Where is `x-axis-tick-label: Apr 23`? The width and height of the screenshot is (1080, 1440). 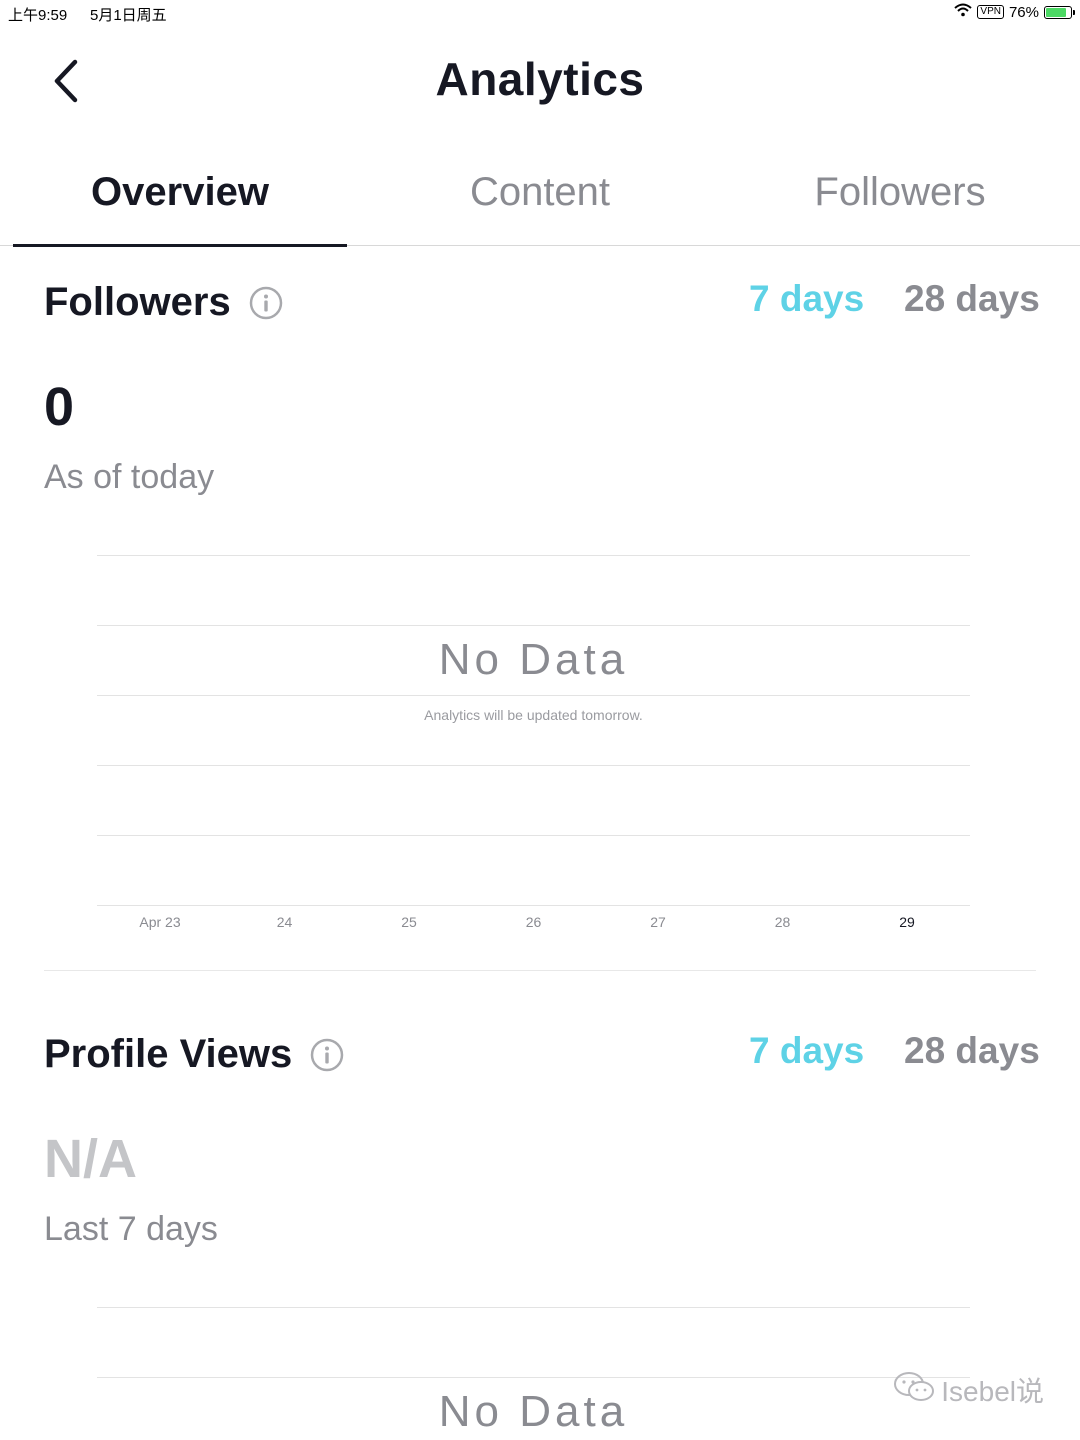
x-axis-tick-label: Apr 23 is located at coordinates (160, 922).